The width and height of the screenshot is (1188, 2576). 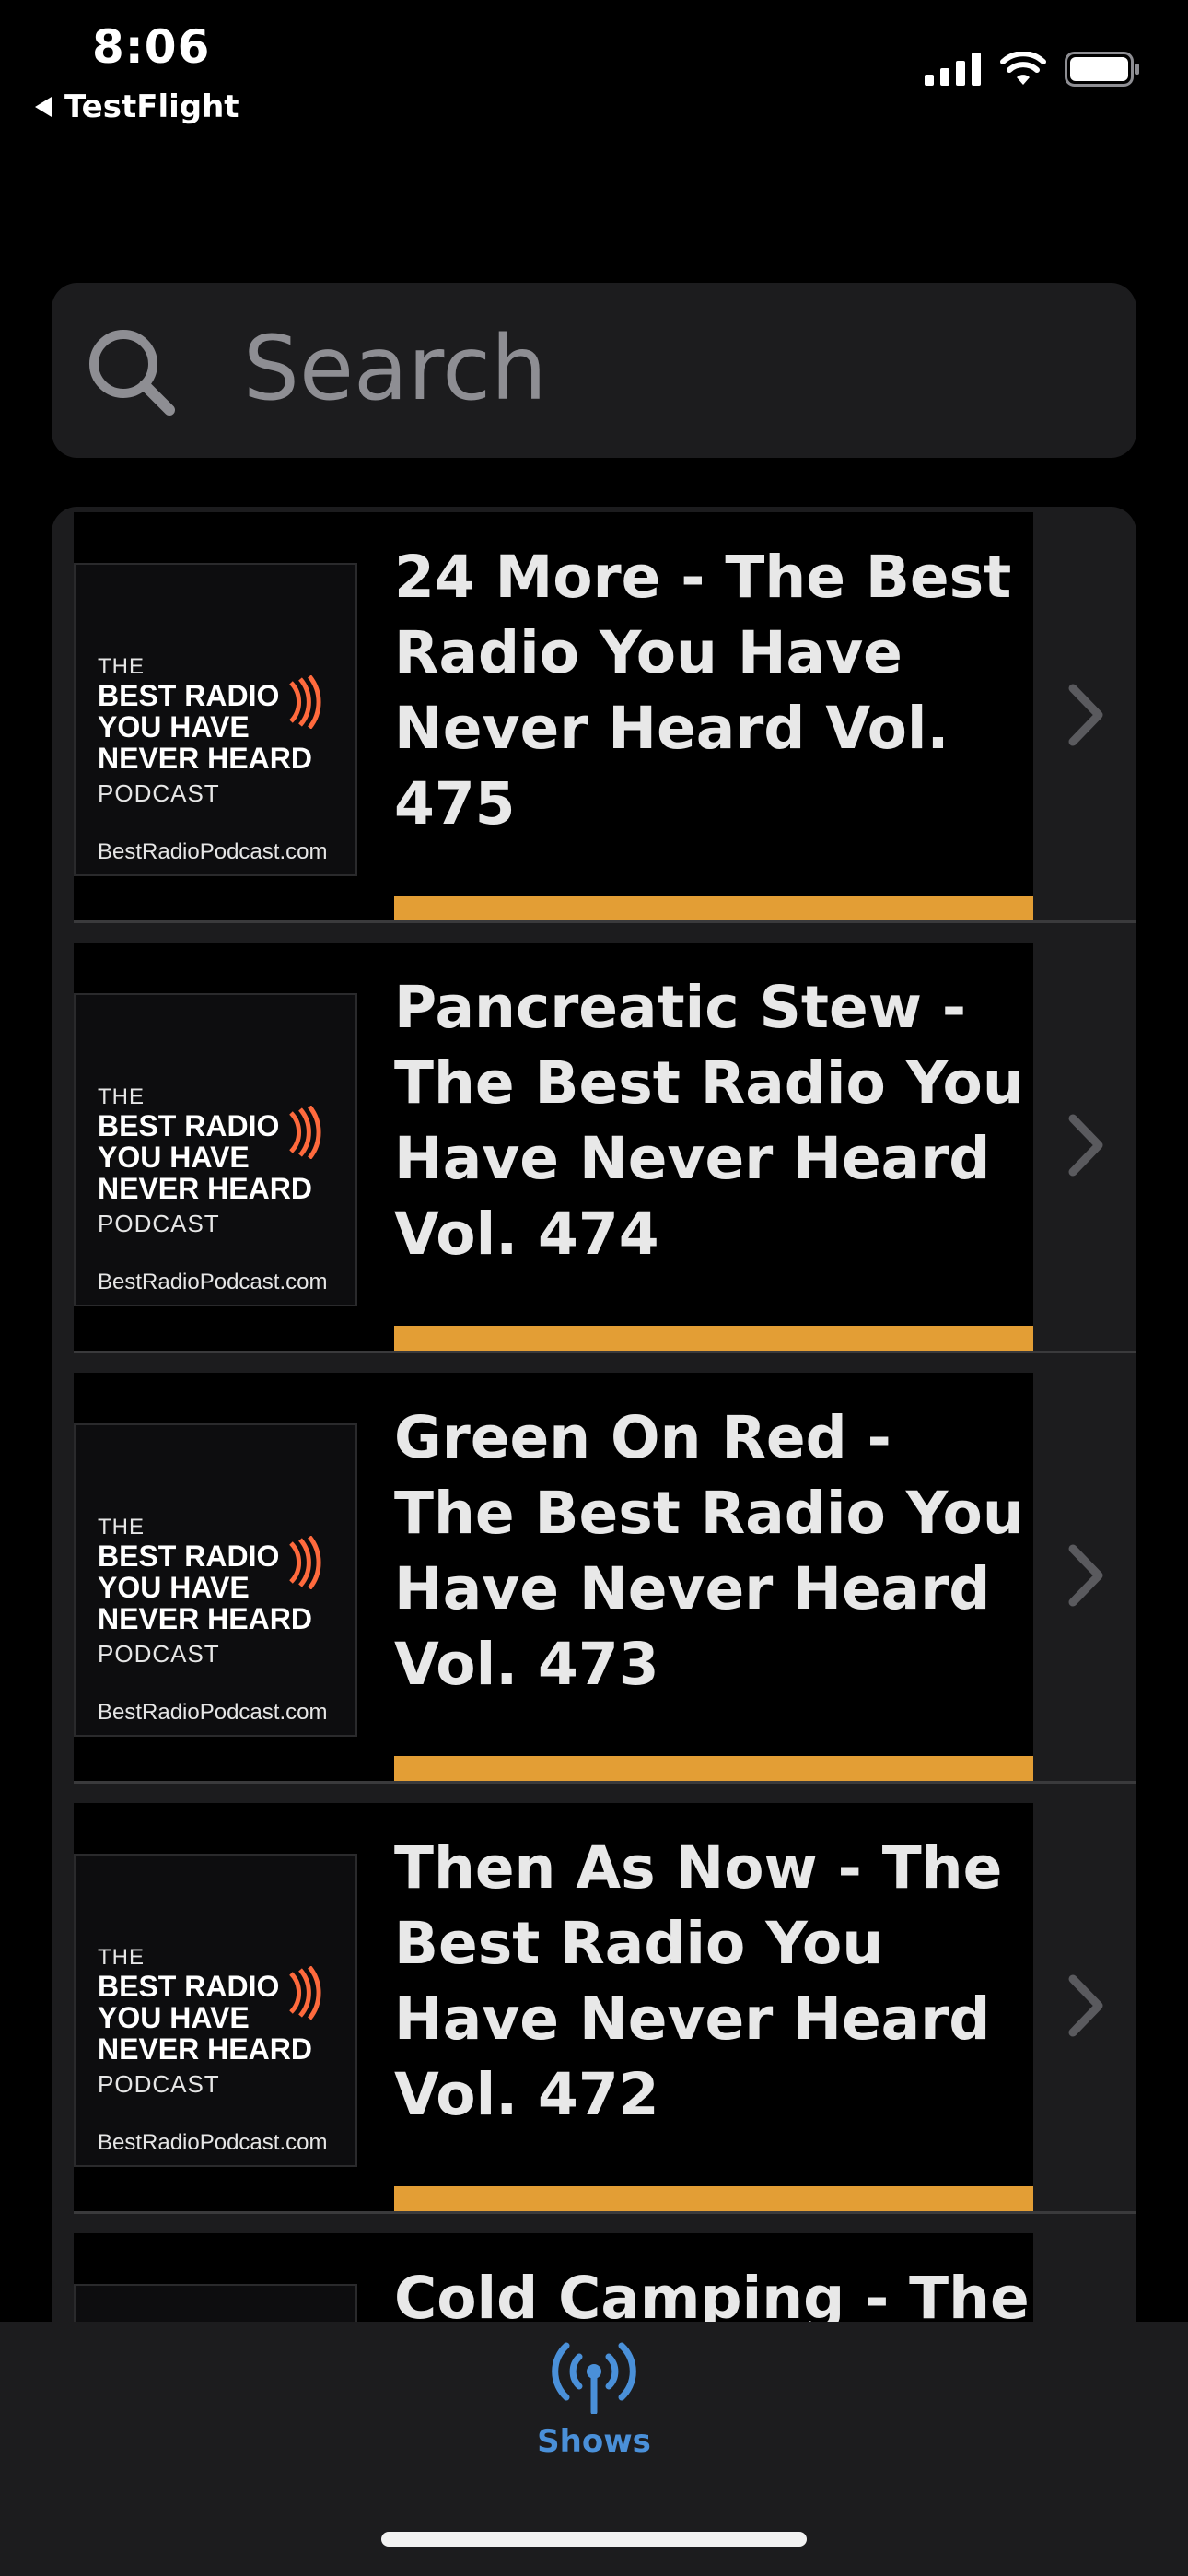 I want to click on back-to-testflight-link: TestFlight, so click(x=137, y=106).